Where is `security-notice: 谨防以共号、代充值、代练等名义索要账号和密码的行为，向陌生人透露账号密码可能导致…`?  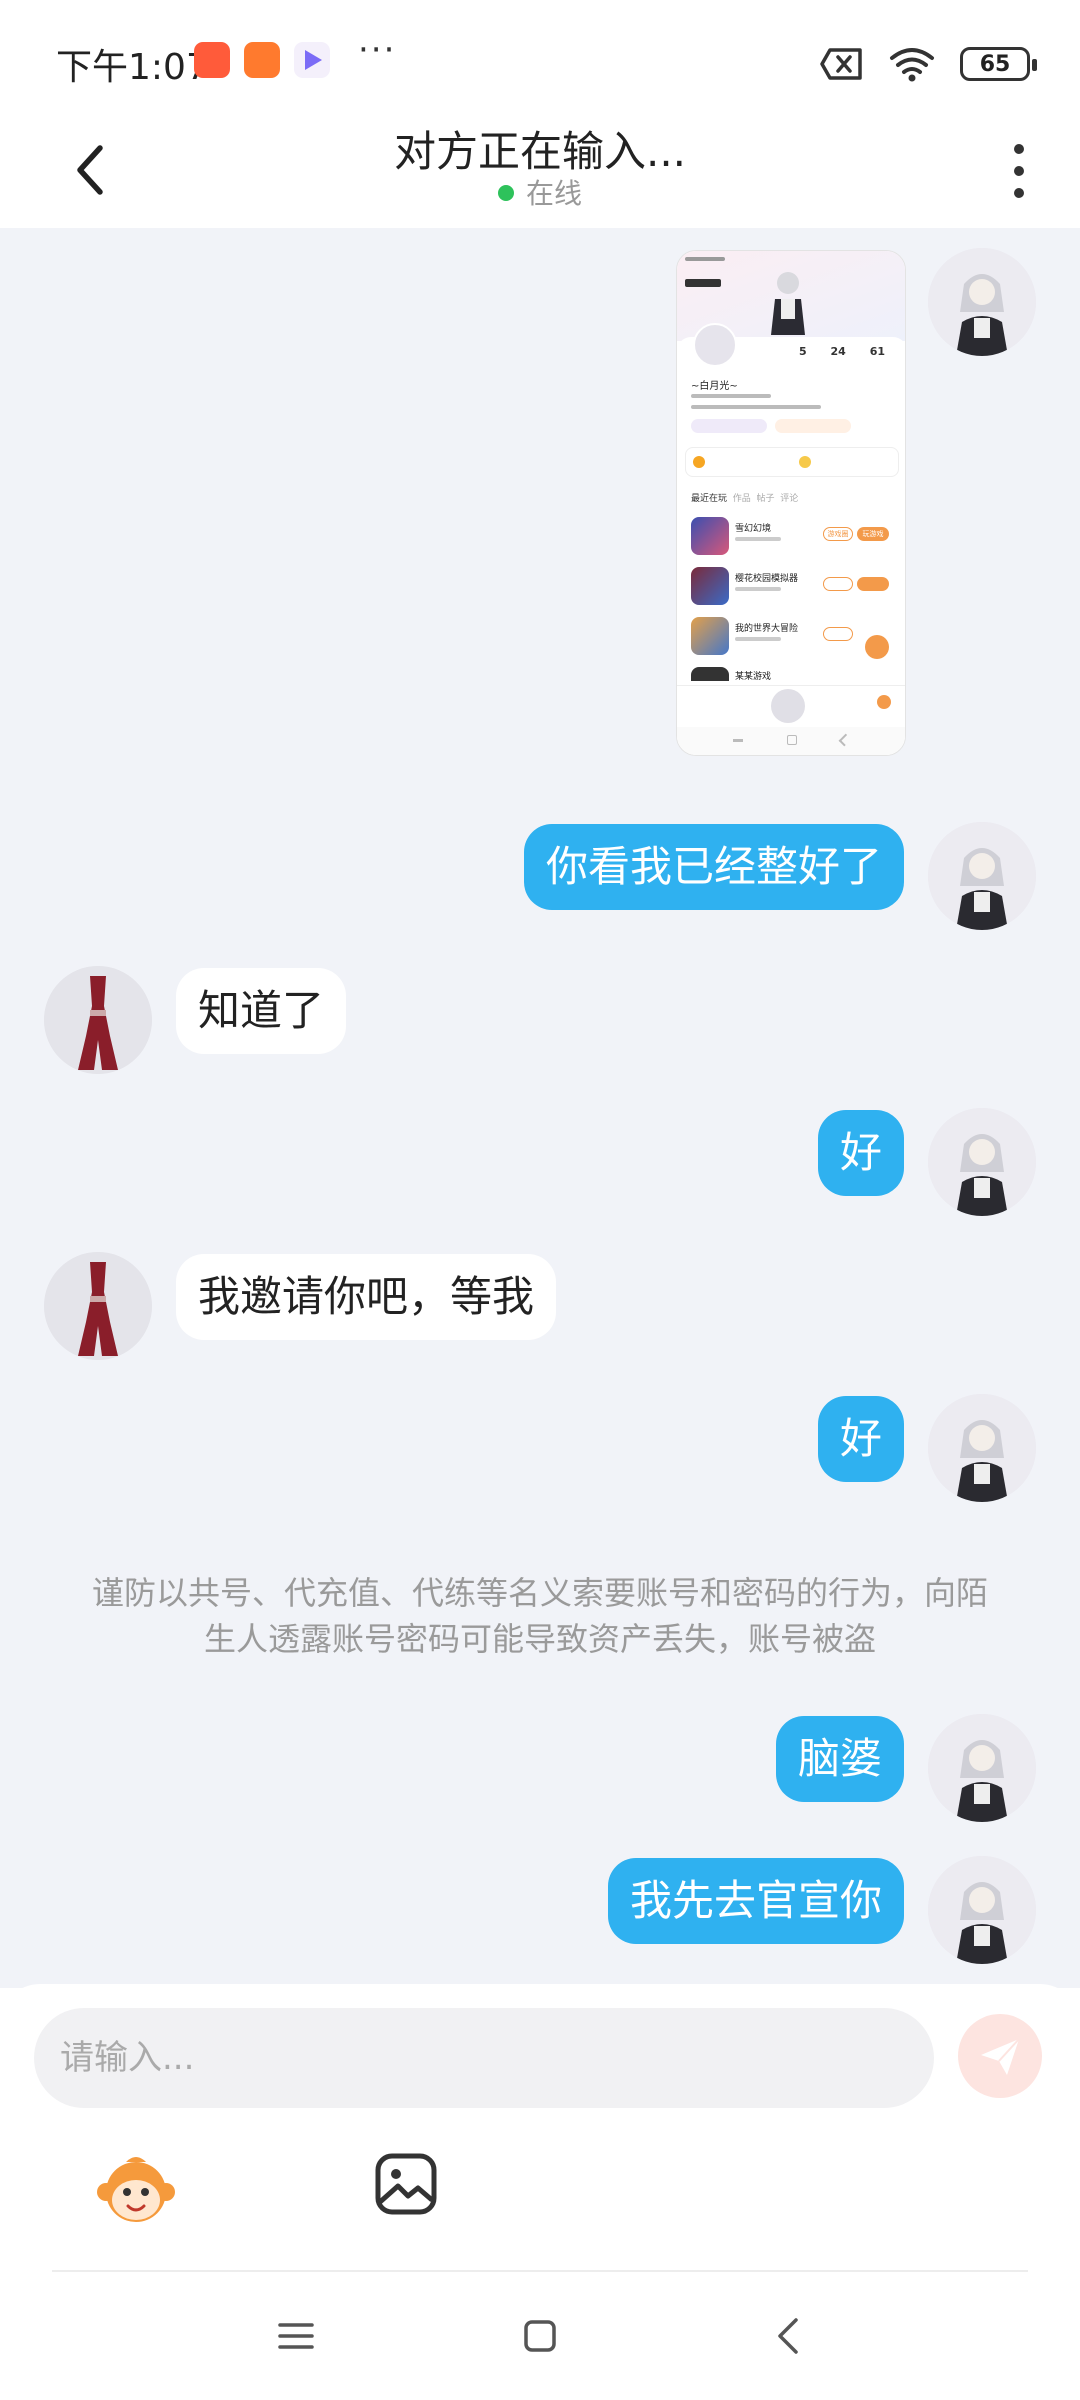 security-notice: 谨防以共号、代充值、代练等名义索要账号和密码的行为，向陌生人透露账号密码可能导致… is located at coordinates (539, 1616).